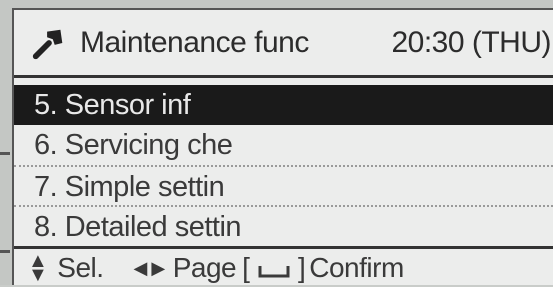 This screenshot has width=553, height=287. Describe the element at coordinates (80, 267) in the screenshot. I see `select-hint: Sel.` at that location.